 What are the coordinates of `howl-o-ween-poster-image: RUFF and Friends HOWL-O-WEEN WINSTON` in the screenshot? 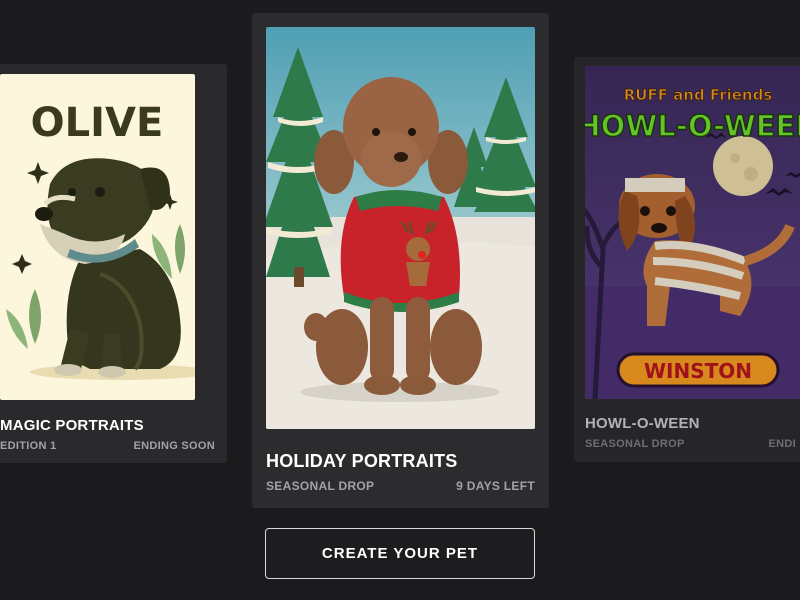 It's located at (692, 232).